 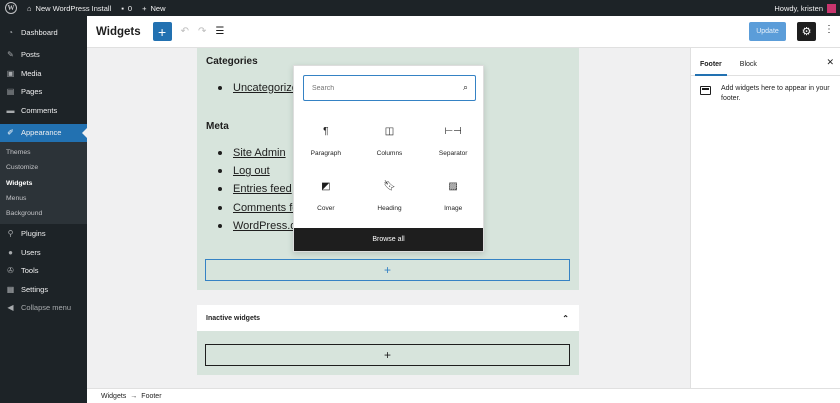 What do you see at coordinates (465, 87) in the screenshot?
I see `search-icon: ⌕` at bounding box center [465, 87].